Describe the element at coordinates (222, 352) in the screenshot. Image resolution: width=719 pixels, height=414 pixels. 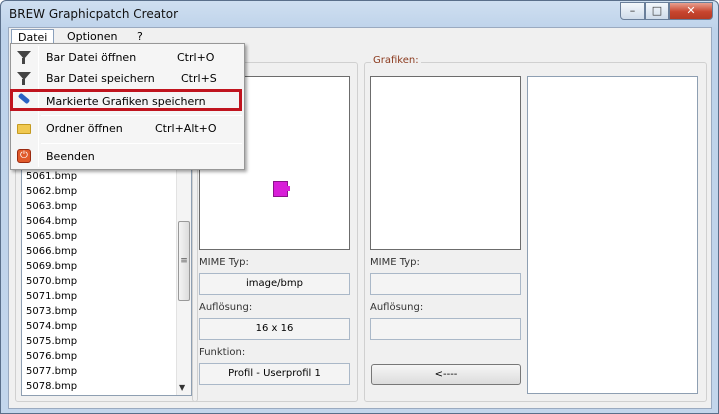
I see `function-label: Funktion:` at that location.